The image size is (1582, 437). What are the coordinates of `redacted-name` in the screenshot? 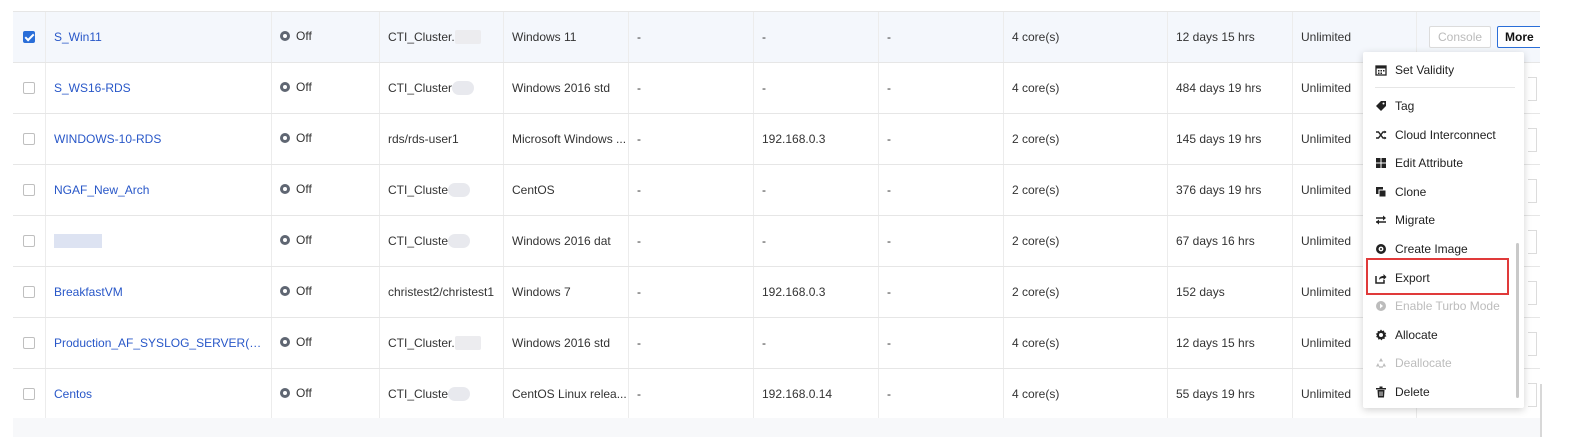 It's located at (78, 241).